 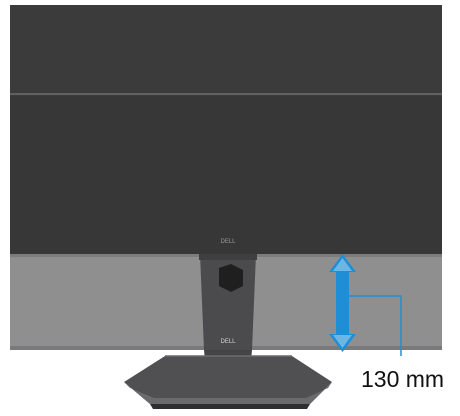 I want to click on height-adjust-label: 130 mm, so click(x=403, y=379).